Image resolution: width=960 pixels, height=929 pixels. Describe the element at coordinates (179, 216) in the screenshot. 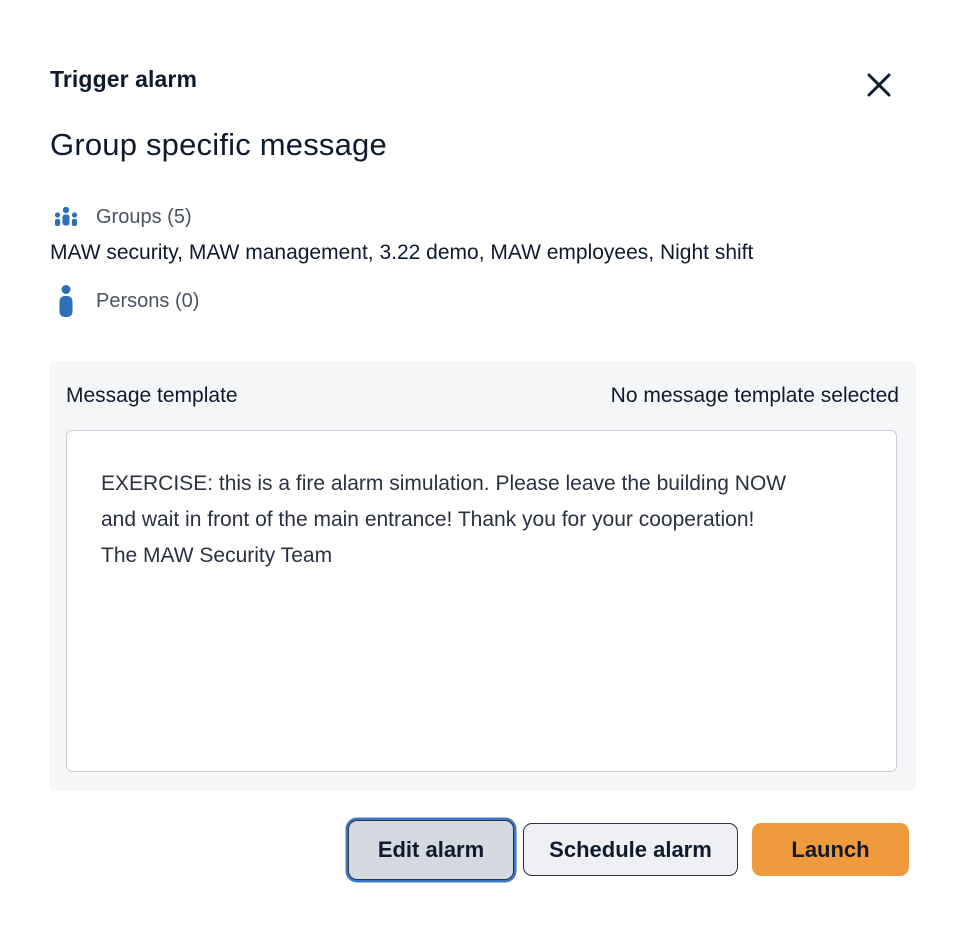

I see `groups-count: (5)` at that location.